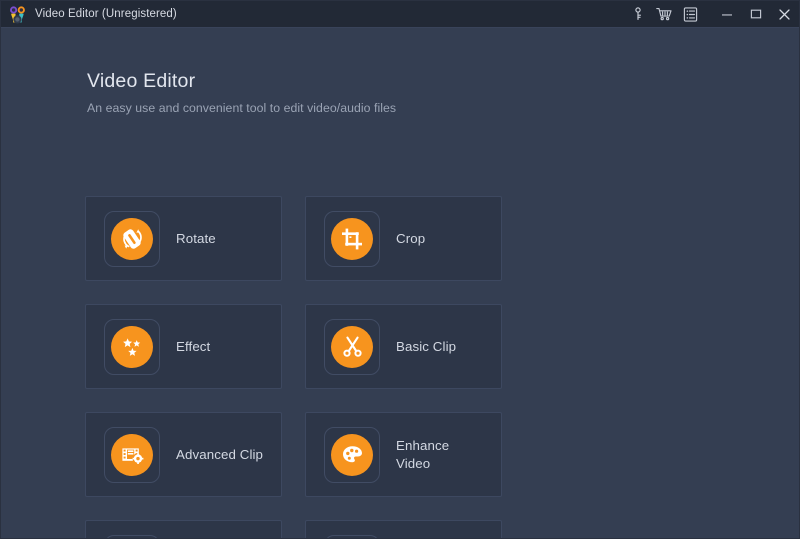 The image size is (800, 539). What do you see at coordinates (196, 238) in the screenshot?
I see `tool-card-label: Rotate` at bounding box center [196, 238].